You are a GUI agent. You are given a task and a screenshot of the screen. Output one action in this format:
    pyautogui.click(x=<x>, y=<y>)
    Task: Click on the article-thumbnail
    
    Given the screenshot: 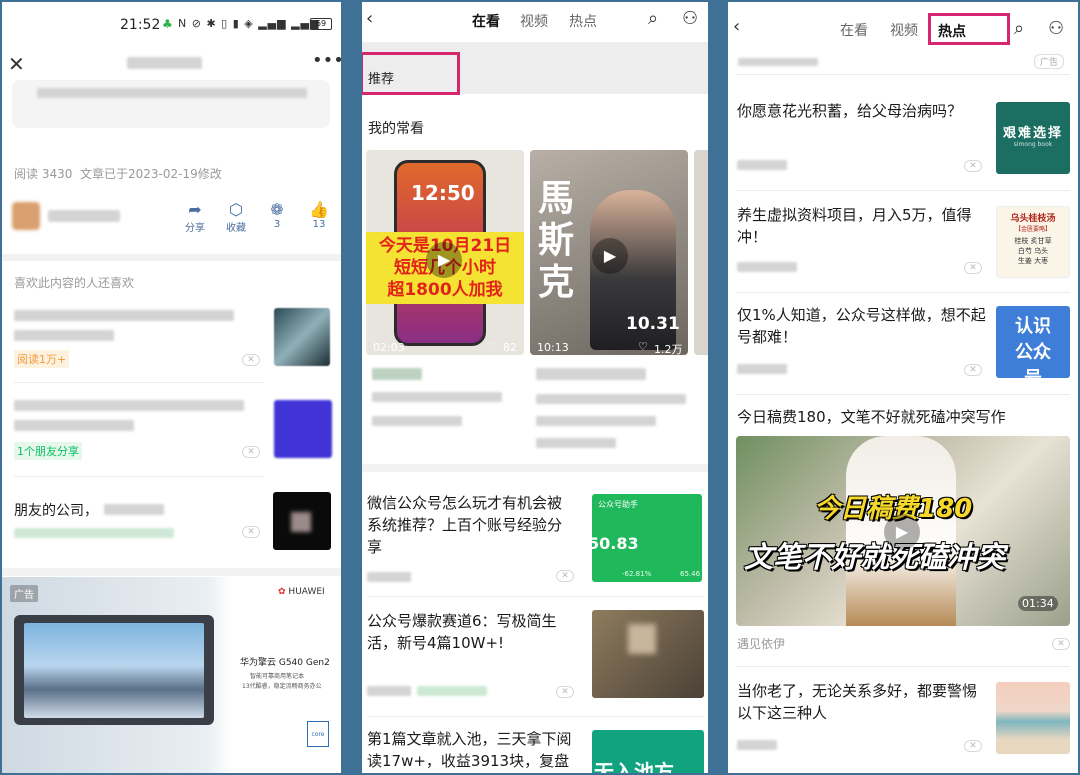 What is the action you would take?
    pyautogui.click(x=1033, y=718)
    